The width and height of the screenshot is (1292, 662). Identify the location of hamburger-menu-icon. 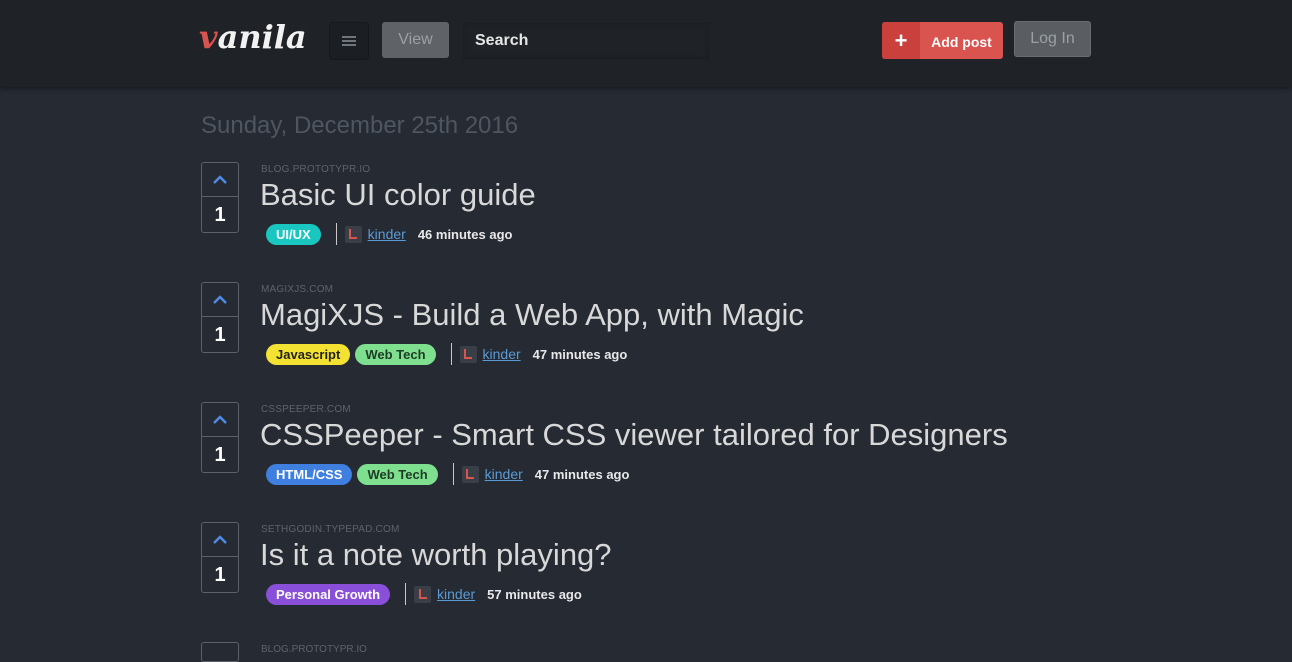
(349, 41).